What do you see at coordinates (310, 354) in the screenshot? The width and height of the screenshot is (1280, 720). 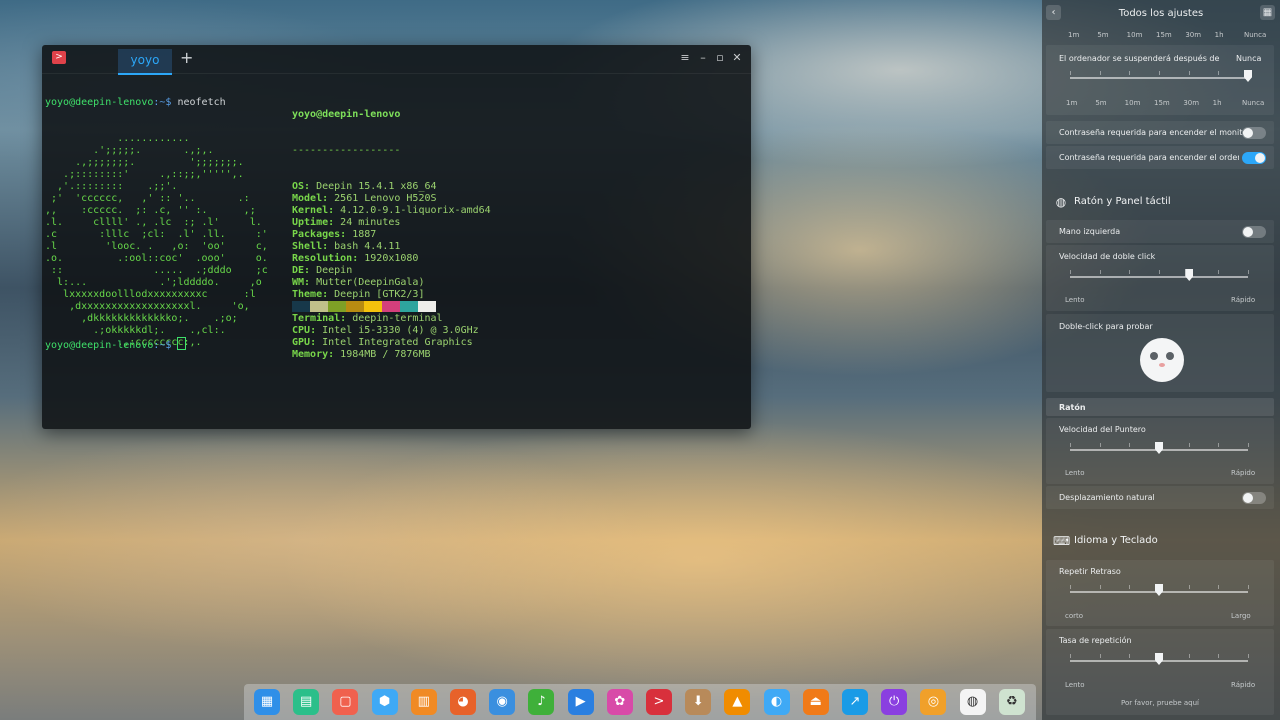 I see `info-key: Memory` at bounding box center [310, 354].